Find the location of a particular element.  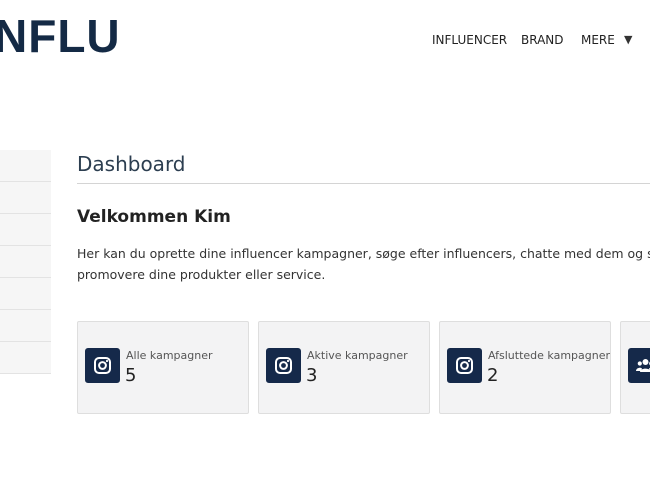

nav-item-mere: MERE is located at coordinates (598, 40).